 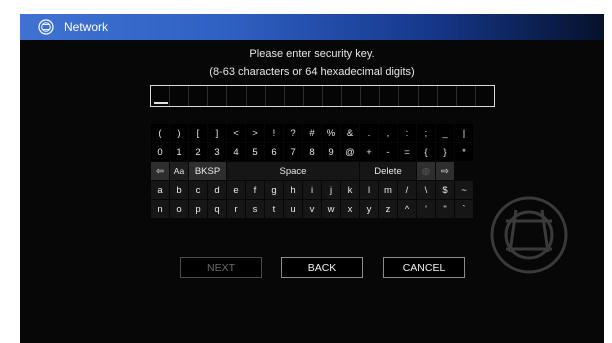 I want to click on keyboard-key: b, so click(x=179, y=190).